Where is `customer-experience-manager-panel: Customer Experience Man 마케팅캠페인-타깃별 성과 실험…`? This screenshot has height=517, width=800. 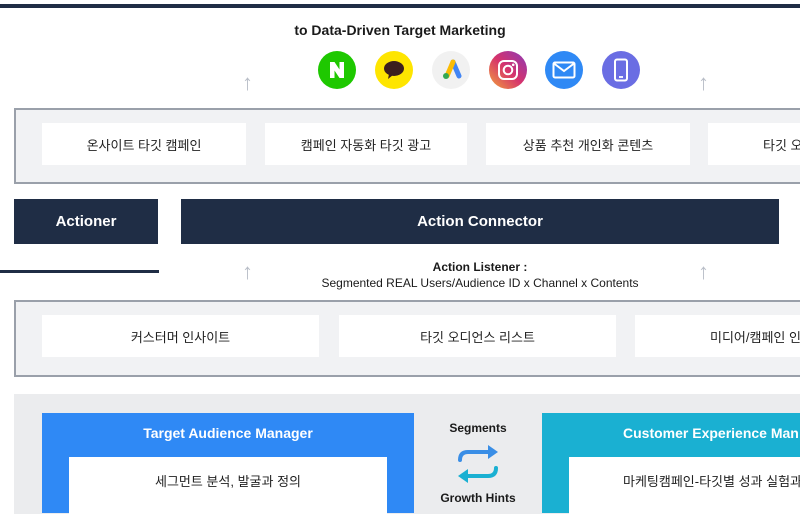 customer-experience-manager-panel: Customer Experience Man 마케팅캠페인-타깃별 성과 실험… is located at coordinates (671, 465).